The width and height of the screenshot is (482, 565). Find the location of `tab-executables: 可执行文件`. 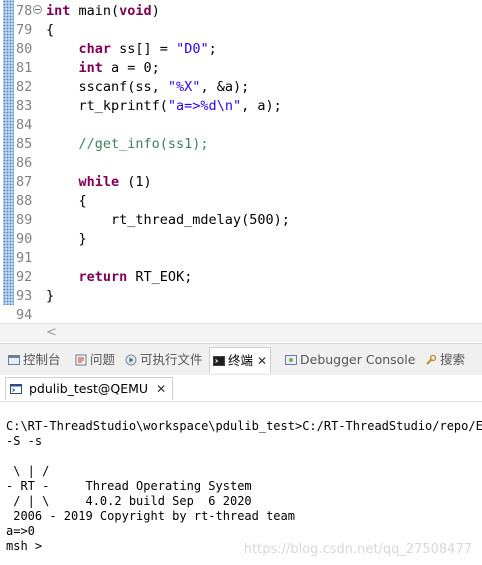

tab-executables: 可执行文件 is located at coordinates (164, 359).